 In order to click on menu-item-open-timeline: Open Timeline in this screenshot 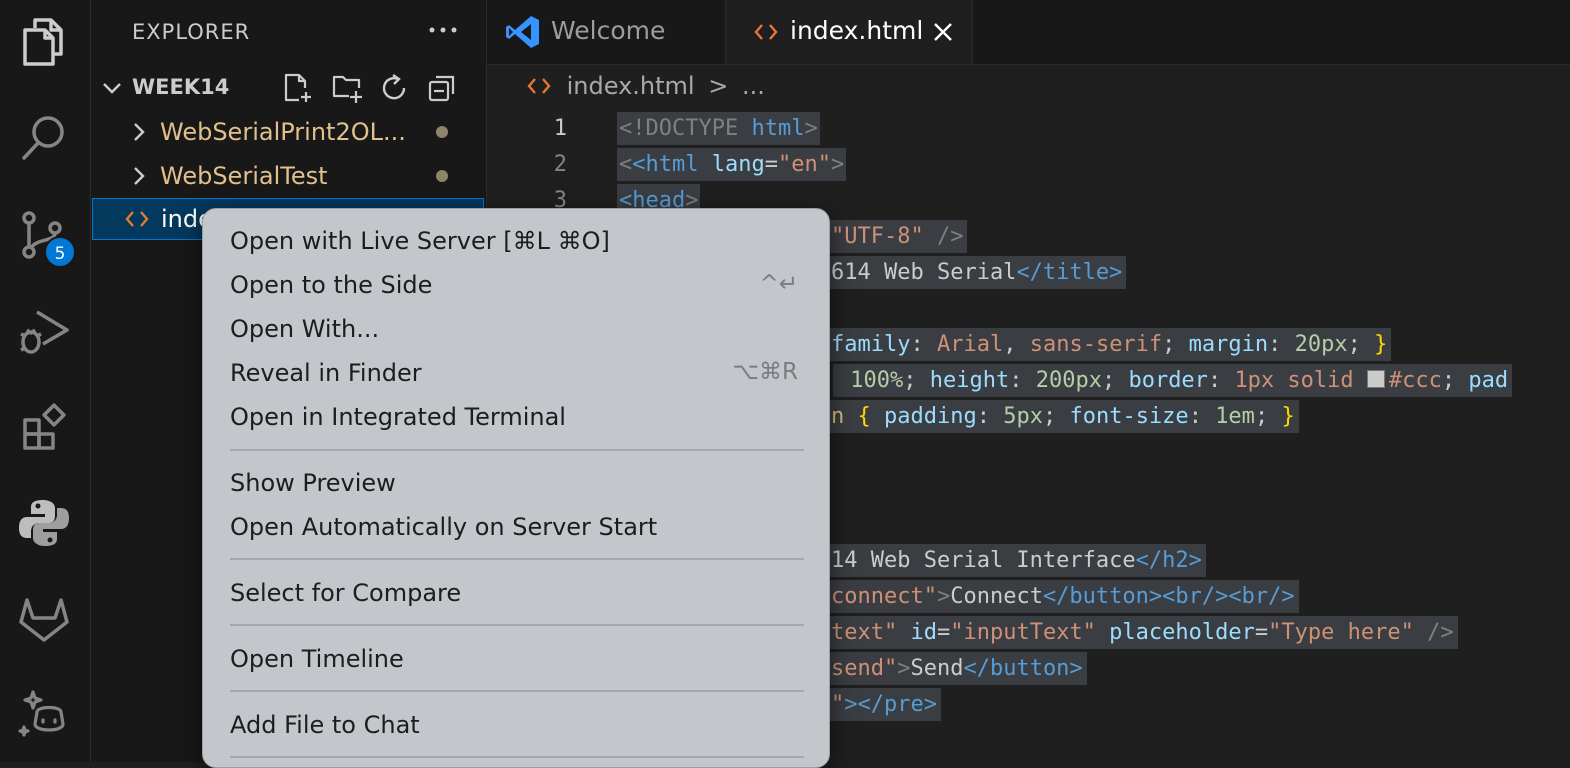, I will do `click(517, 660)`.